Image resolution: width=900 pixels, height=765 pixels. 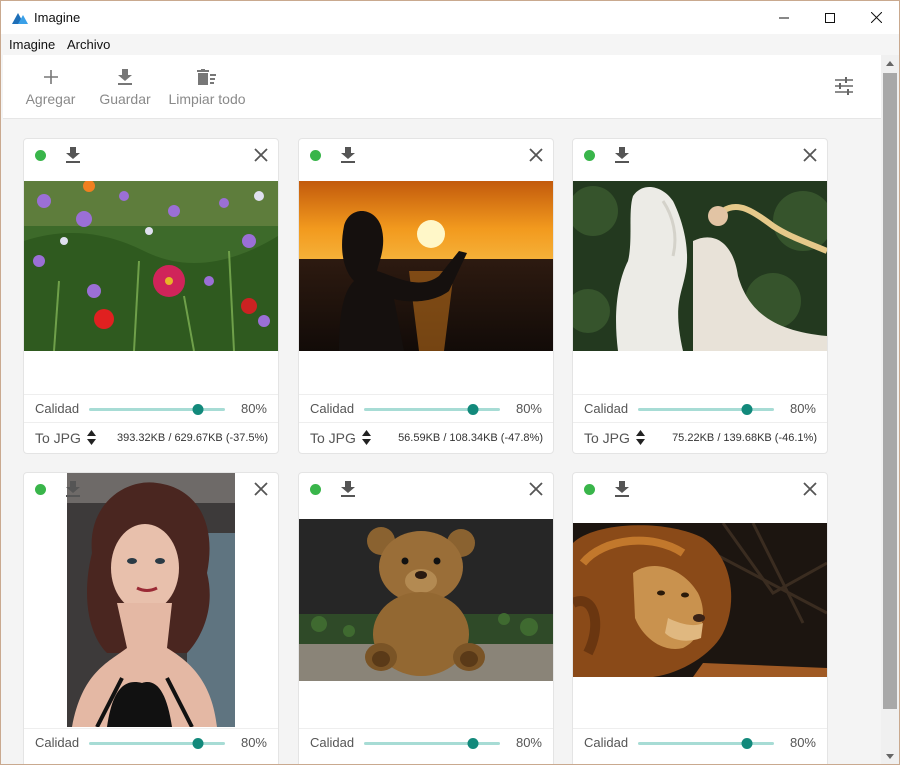 I want to click on app-logo-icon, so click(x=20, y=18).